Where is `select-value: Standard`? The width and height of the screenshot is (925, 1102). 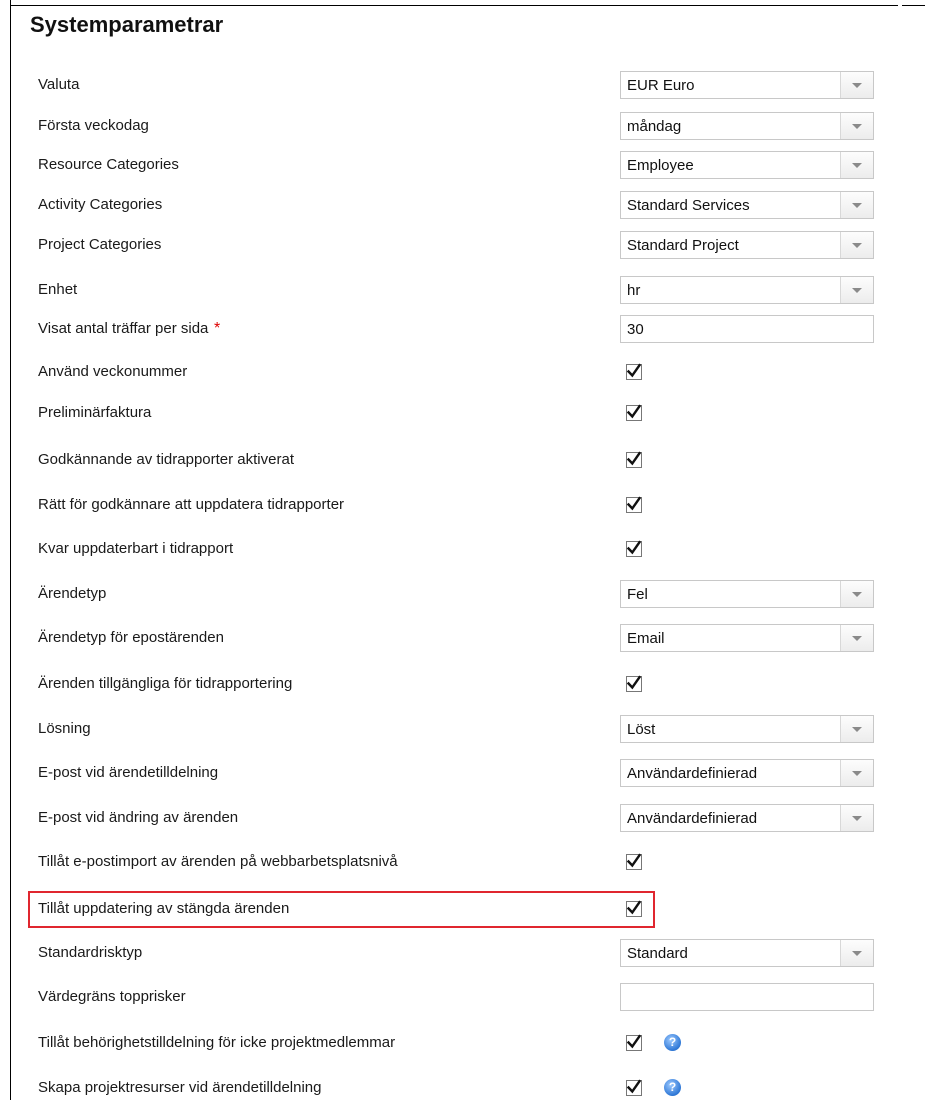 select-value: Standard is located at coordinates (657, 953).